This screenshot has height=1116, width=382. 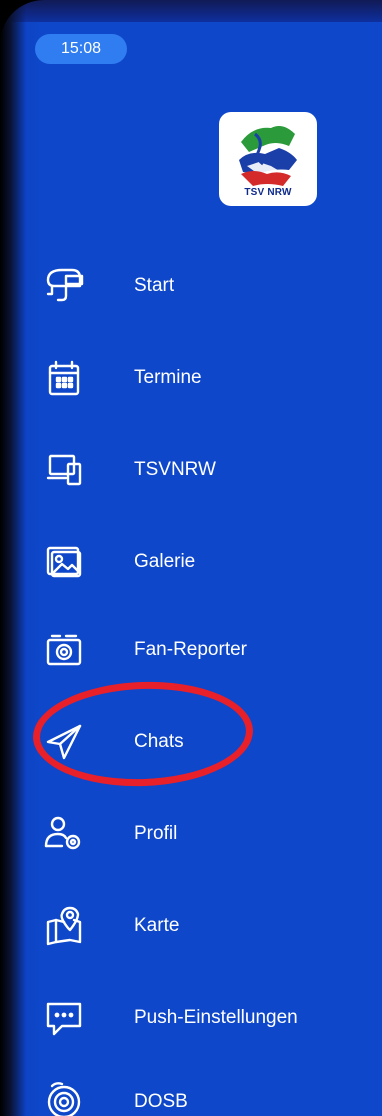 What do you see at coordinates (161, 1101) in the screenshot?
I see `menu-label-dosb: DOSB` at bounding box center [161, 1101].